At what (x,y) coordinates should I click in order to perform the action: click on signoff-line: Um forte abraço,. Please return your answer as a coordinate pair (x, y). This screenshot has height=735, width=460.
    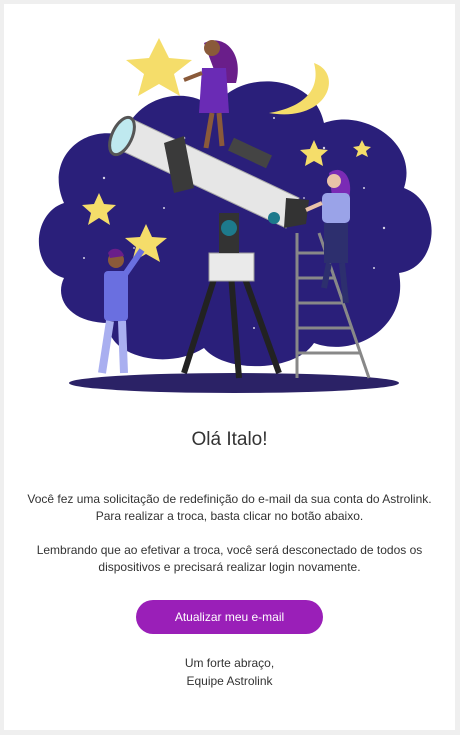
    Looking at the image, I should click on (229, 663).